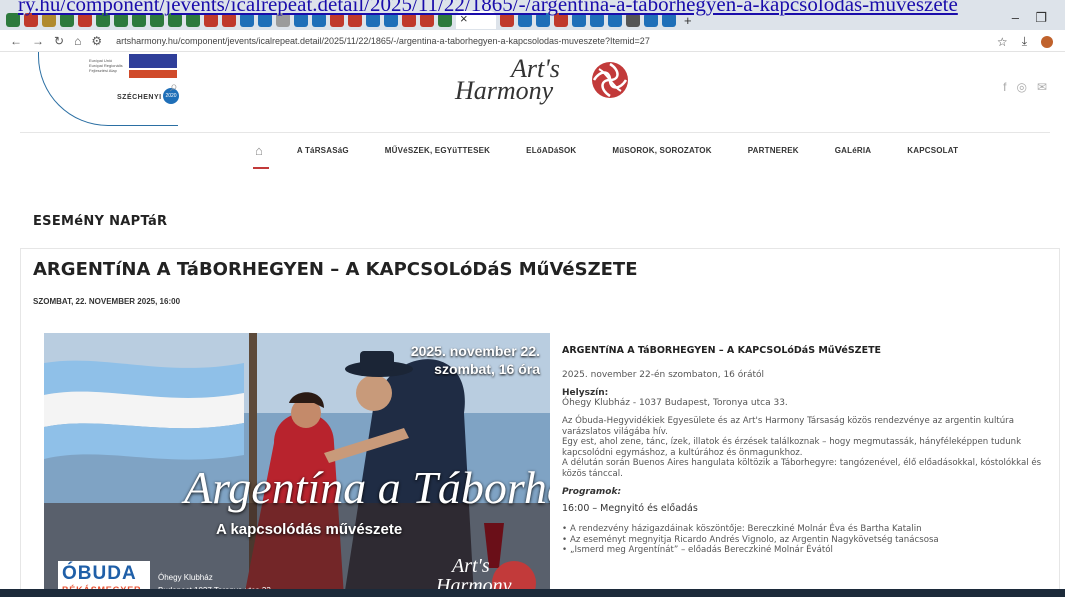 This screenshot has width=1065, height=597. Describe the element at coordinates (1021, 87) in the screenshot. I see `instagram-icon: ◎` at that location.